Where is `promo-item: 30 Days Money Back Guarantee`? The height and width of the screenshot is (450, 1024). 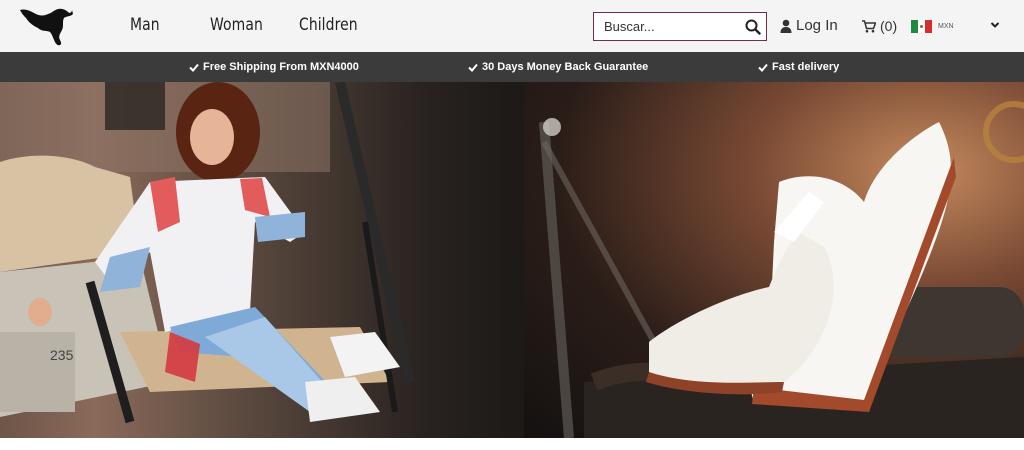 promo-item: 30 Days Money Back Guarantee is located at coordinates (558, 67).